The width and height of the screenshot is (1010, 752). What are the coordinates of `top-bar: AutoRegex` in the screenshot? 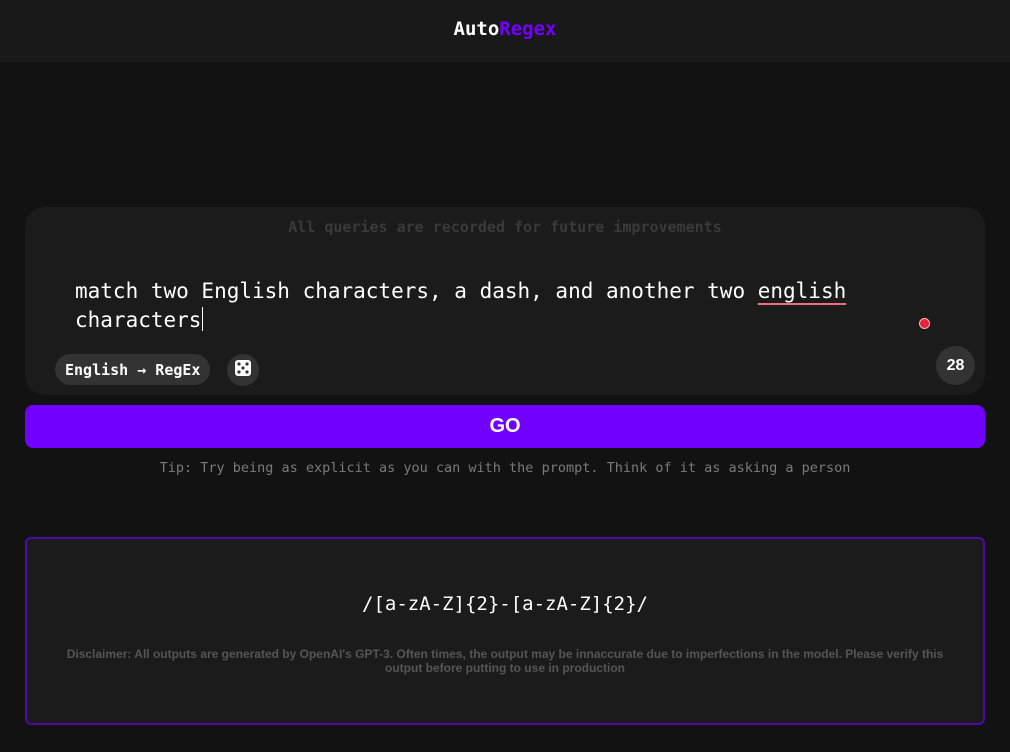 It's located at (505, 31).